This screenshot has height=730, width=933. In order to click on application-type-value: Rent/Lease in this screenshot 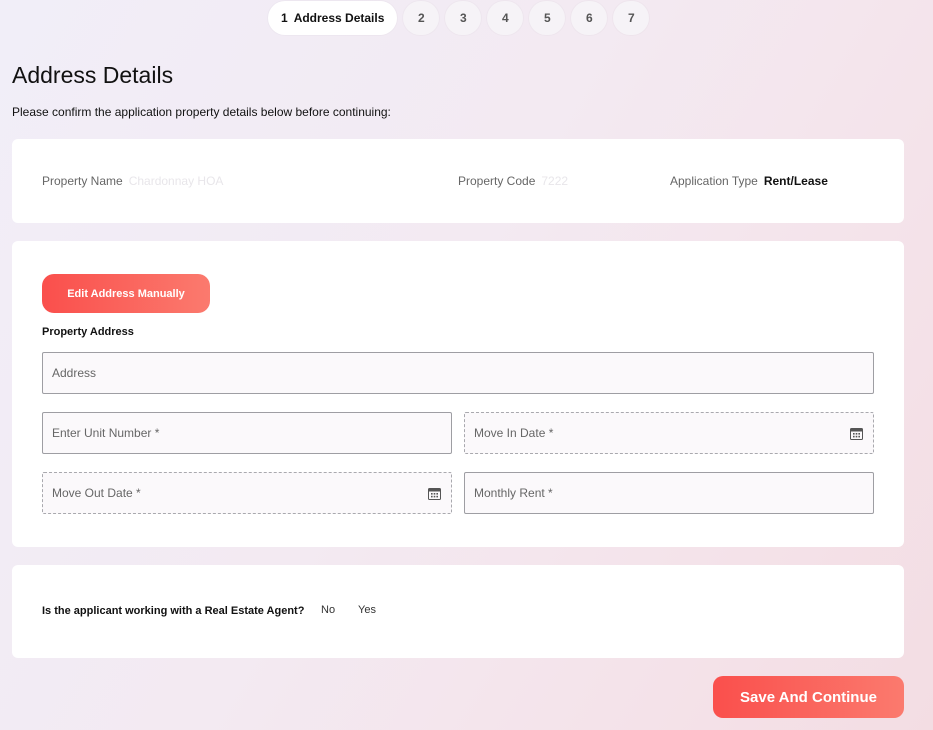, I will do `click(795, 181)`.